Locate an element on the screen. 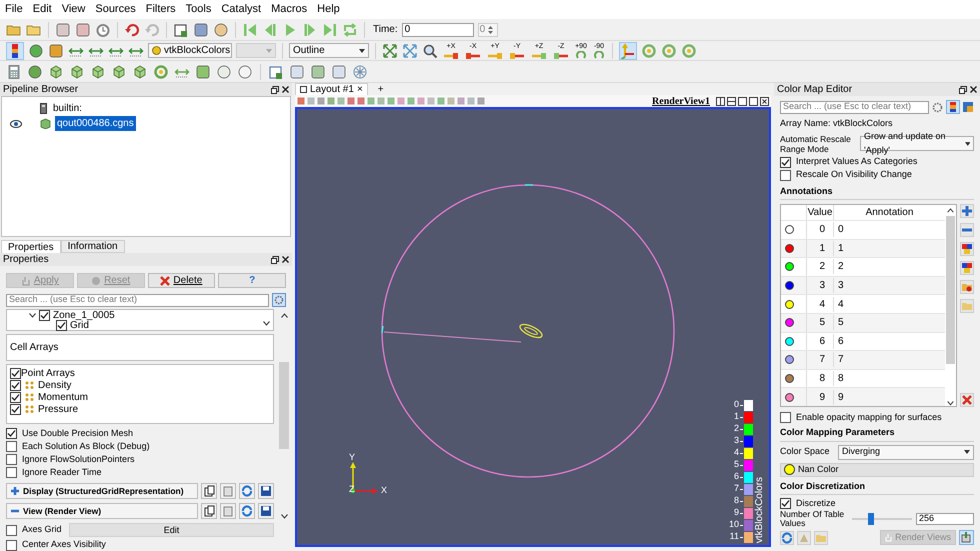 The width and height of the screenshot is (980, 551). panel-tab: Information is located at coordinates (92, 246).